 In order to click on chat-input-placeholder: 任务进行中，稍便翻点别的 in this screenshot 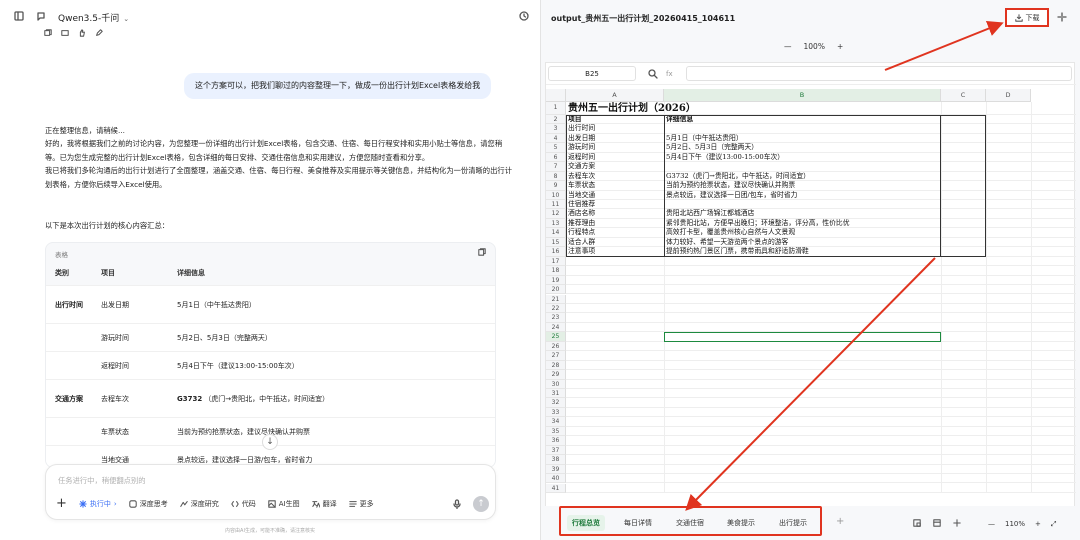, I will do `click(102, 481)`.